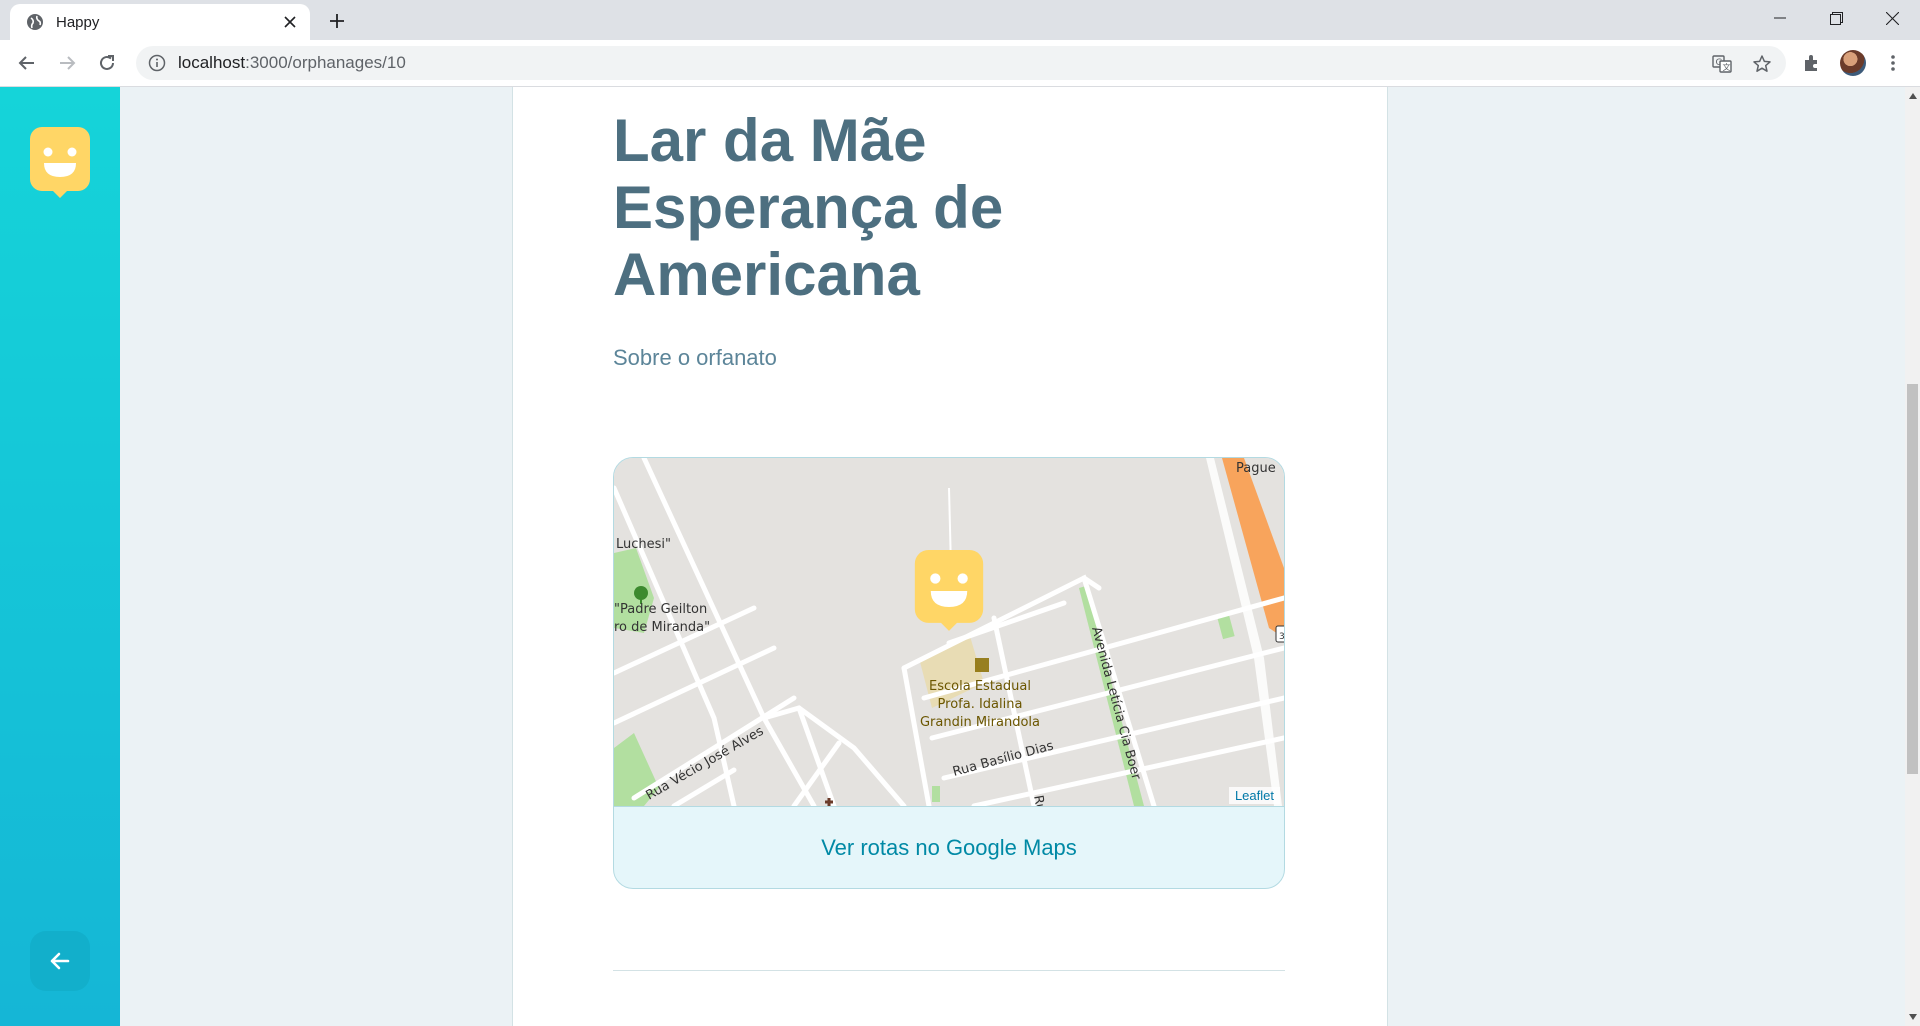 Image resolution: width=1920 pixels, height=1026 pixels. What do you see at coordinates (292, 63) in the screenshot?
I see `url-text: localhost:3000/orphanages/10` at bounding box center [292, 63].